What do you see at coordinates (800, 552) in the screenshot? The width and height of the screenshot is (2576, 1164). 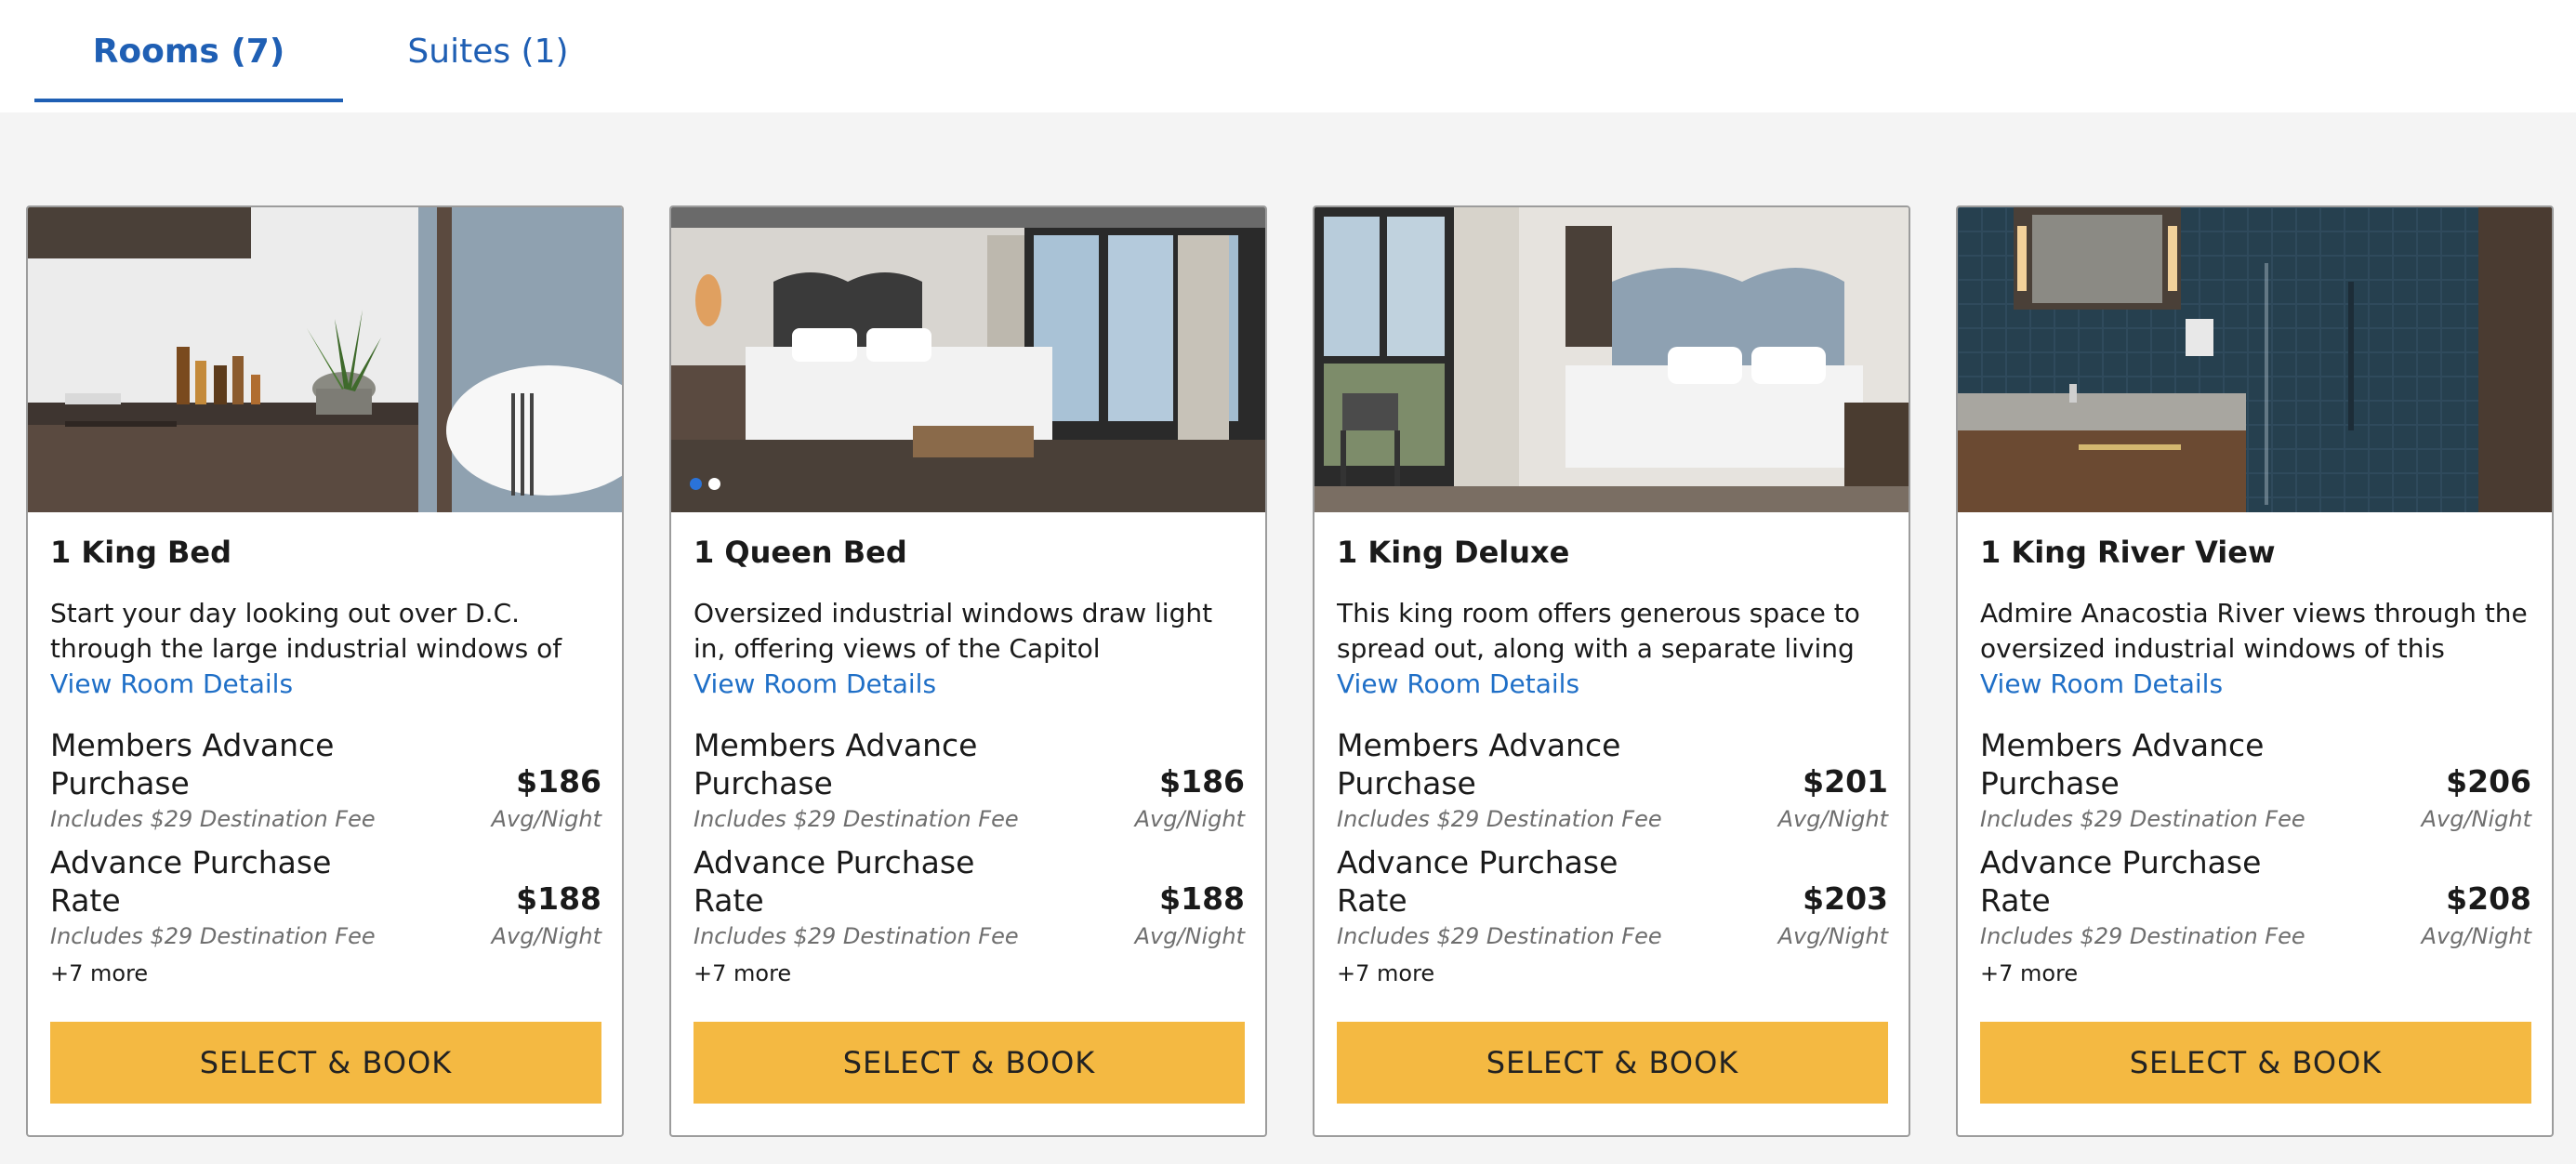 I see `room-title: 1 Queen Bed` at bounding box center [800, 552].